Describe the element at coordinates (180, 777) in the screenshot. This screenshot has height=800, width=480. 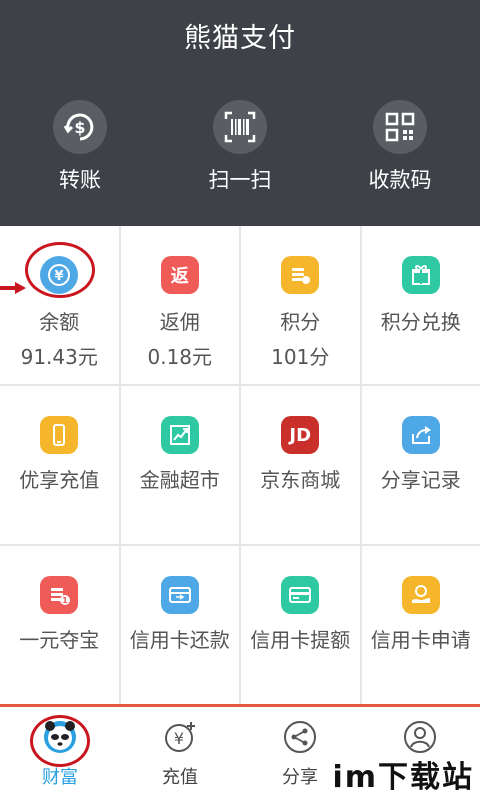
I see `tab-recharge-label: 充值` at that location.